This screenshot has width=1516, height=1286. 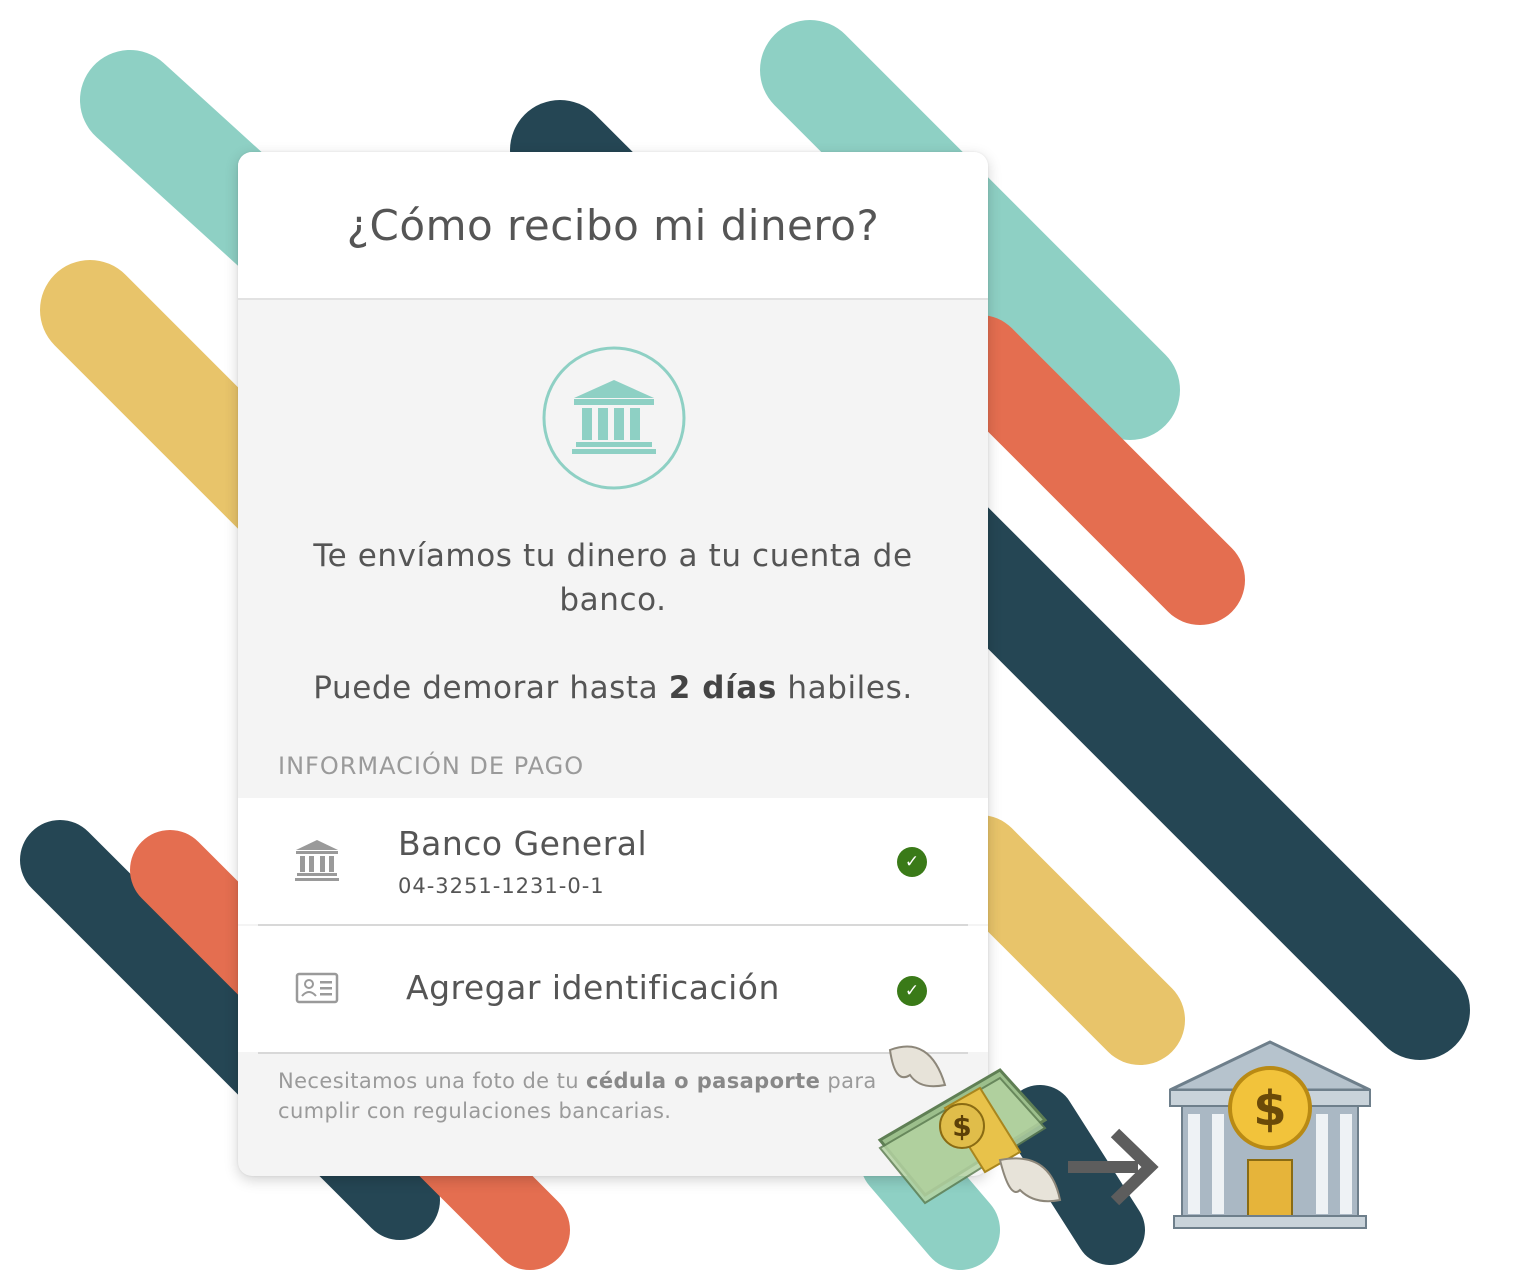 I want to click on delay-notice: Puede demorar hasta 2 días habiles., so click(x=613, y=688).